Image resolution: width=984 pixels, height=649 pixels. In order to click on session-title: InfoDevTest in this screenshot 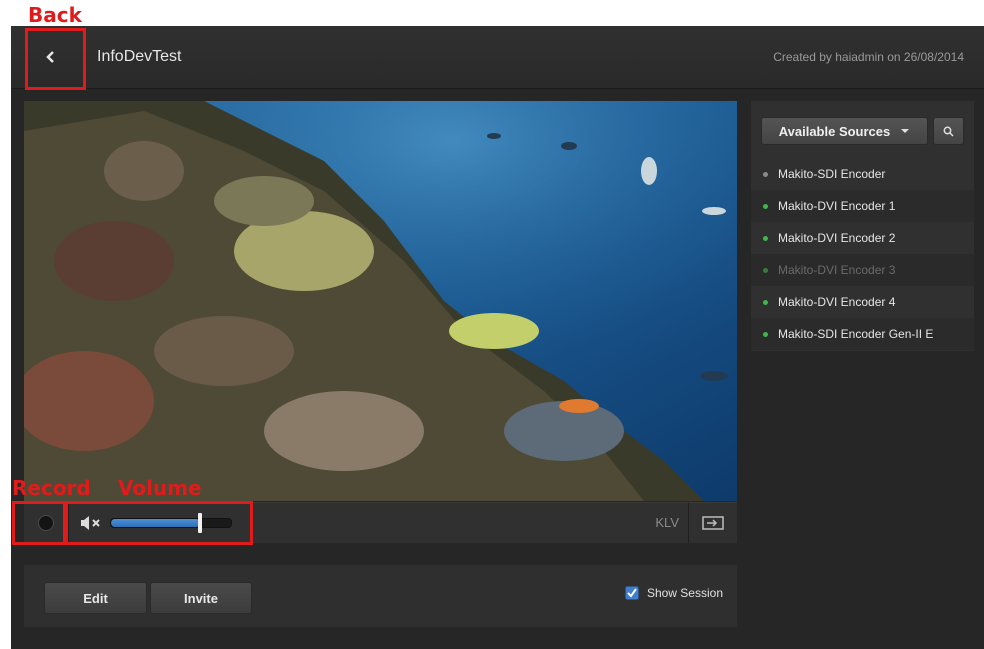, I will do `click(139, 56)`.